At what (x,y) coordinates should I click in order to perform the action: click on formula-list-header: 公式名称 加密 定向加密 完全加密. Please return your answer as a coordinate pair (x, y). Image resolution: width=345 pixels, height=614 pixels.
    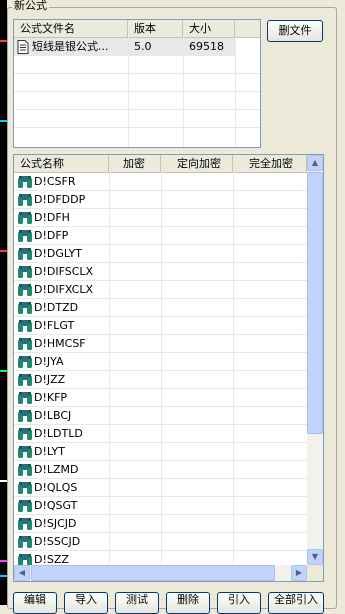
    Looking at the image, I should click on (160, 164).